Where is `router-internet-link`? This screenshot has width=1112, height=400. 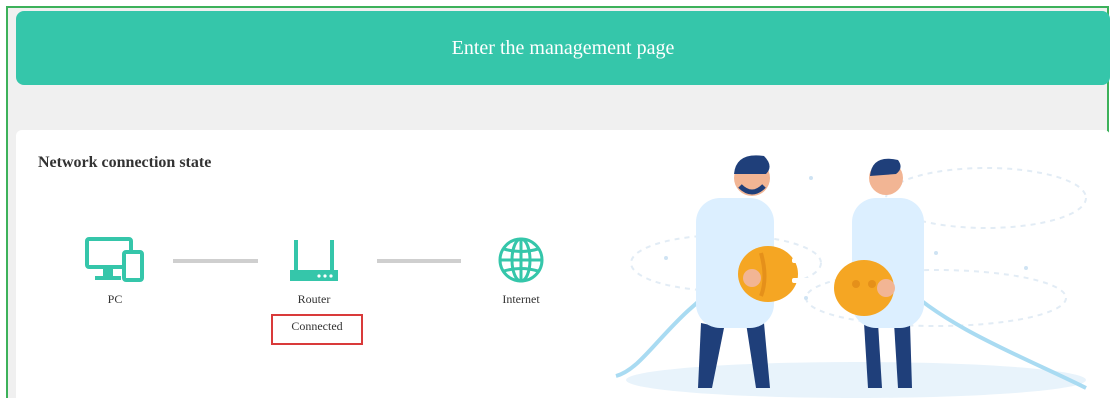 router-internet-link is located at coordinates (419, 261).